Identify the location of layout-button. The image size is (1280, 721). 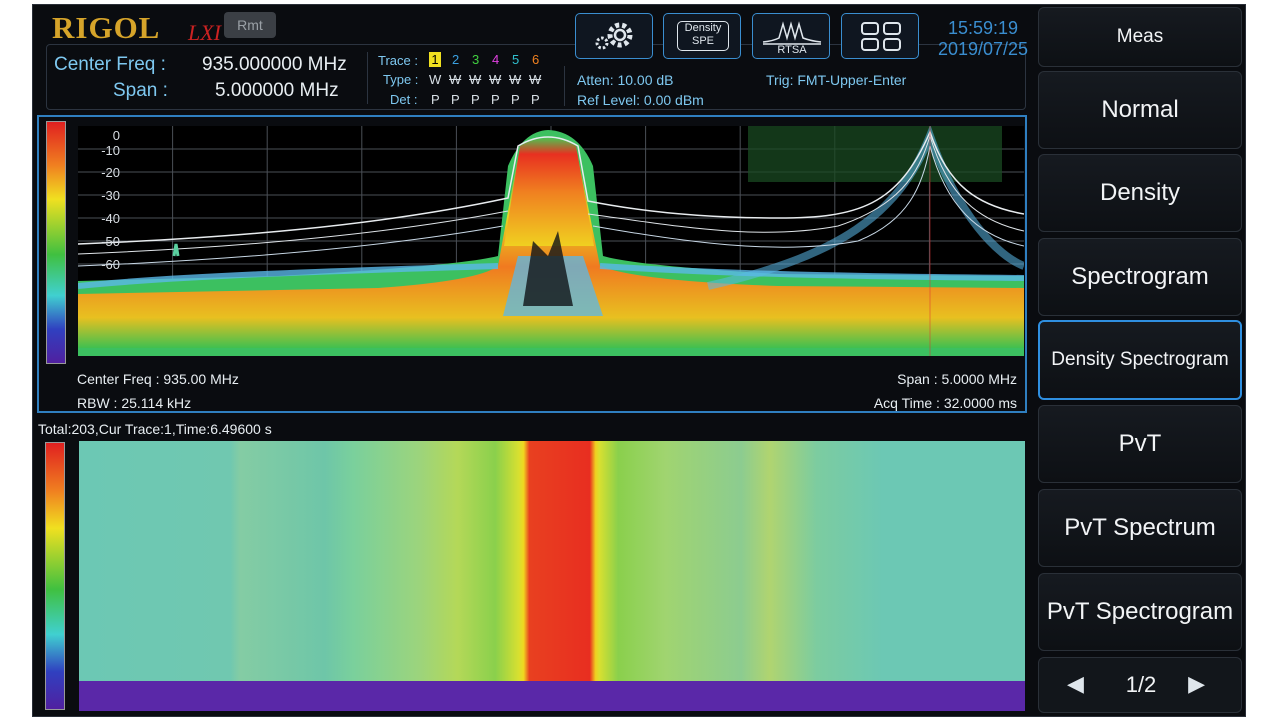
(880, 36).